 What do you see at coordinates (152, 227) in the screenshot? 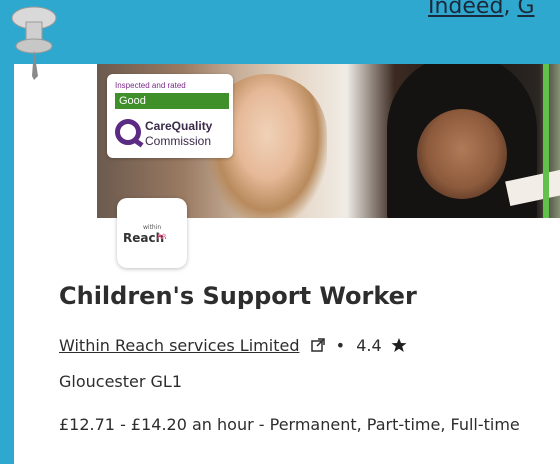
I see `logo-small-text: within` at bounding box center [152, 227].